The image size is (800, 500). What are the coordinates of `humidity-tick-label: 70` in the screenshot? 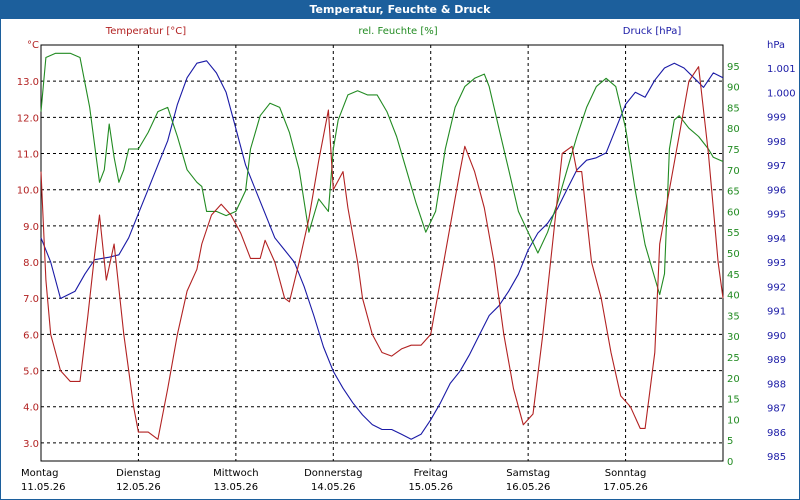 It's located at (733, 171).